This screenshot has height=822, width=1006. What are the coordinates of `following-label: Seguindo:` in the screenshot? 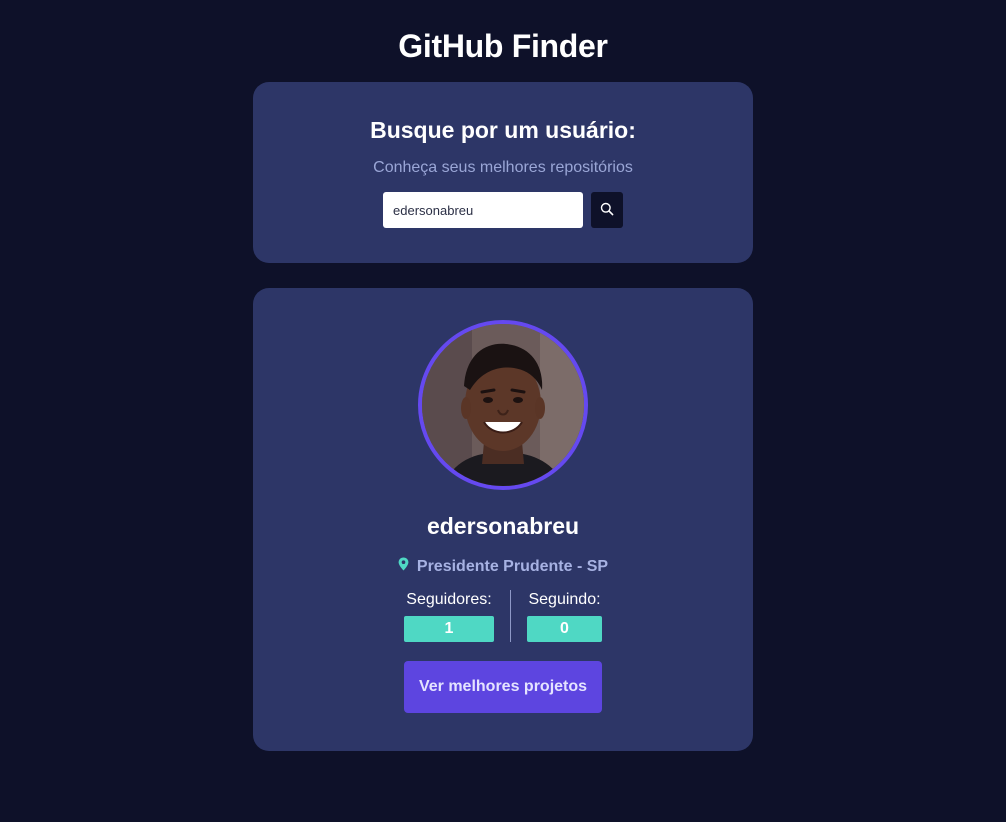 It's located at (564, 599).